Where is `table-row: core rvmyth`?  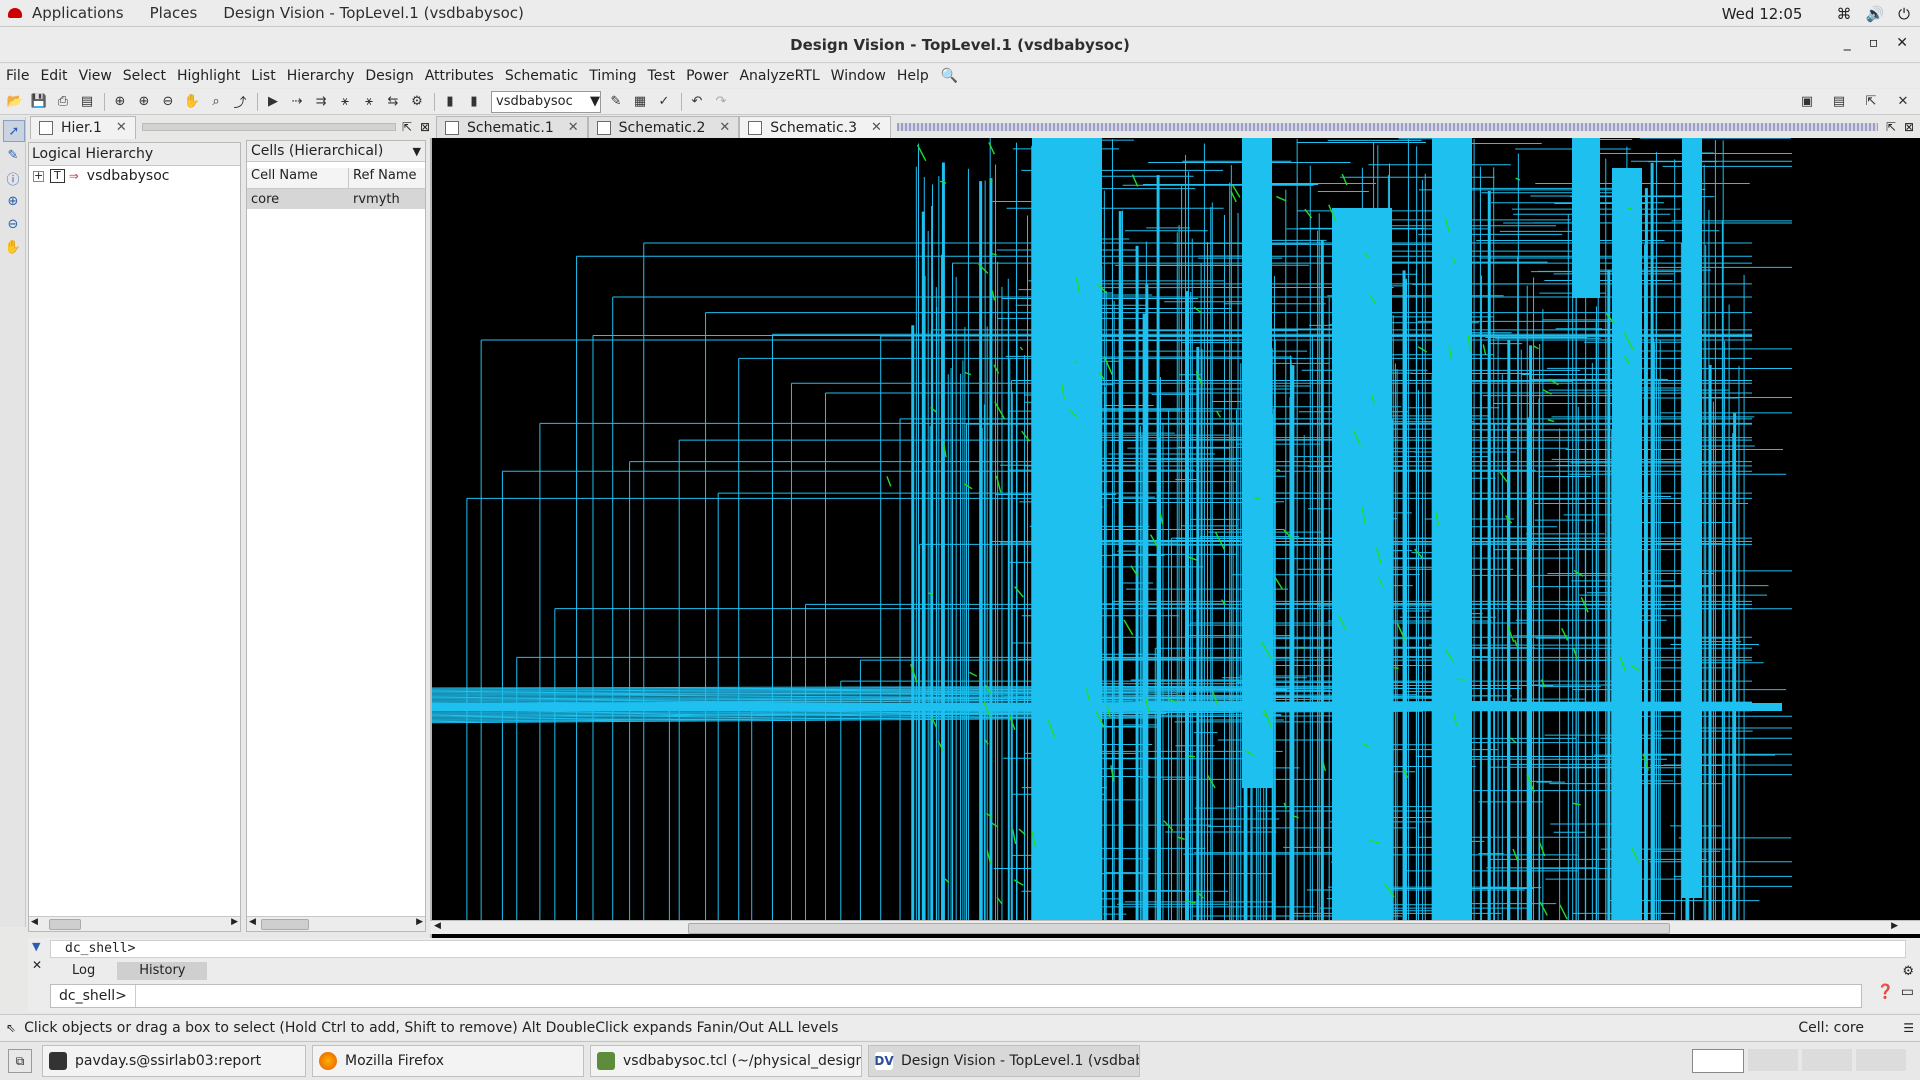
table-row: core rvmyth is located at coordinates (336, 199).